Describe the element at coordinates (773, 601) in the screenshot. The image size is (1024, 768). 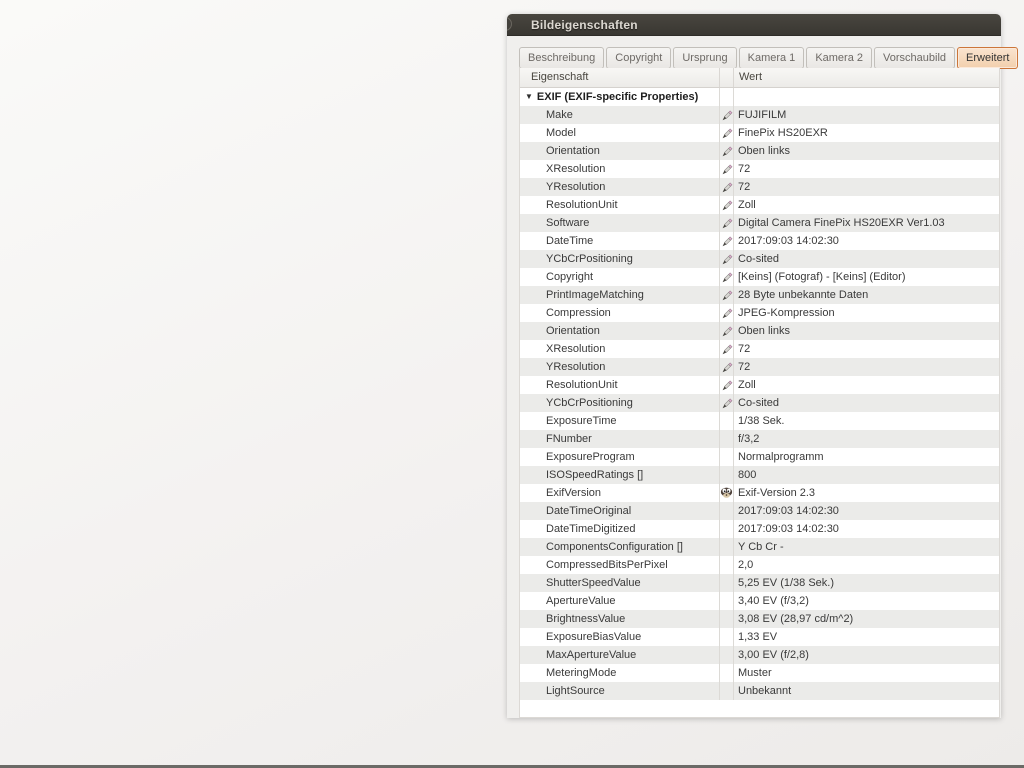
I see `property-value: 3,40 EV (f/3,2)` at that location.